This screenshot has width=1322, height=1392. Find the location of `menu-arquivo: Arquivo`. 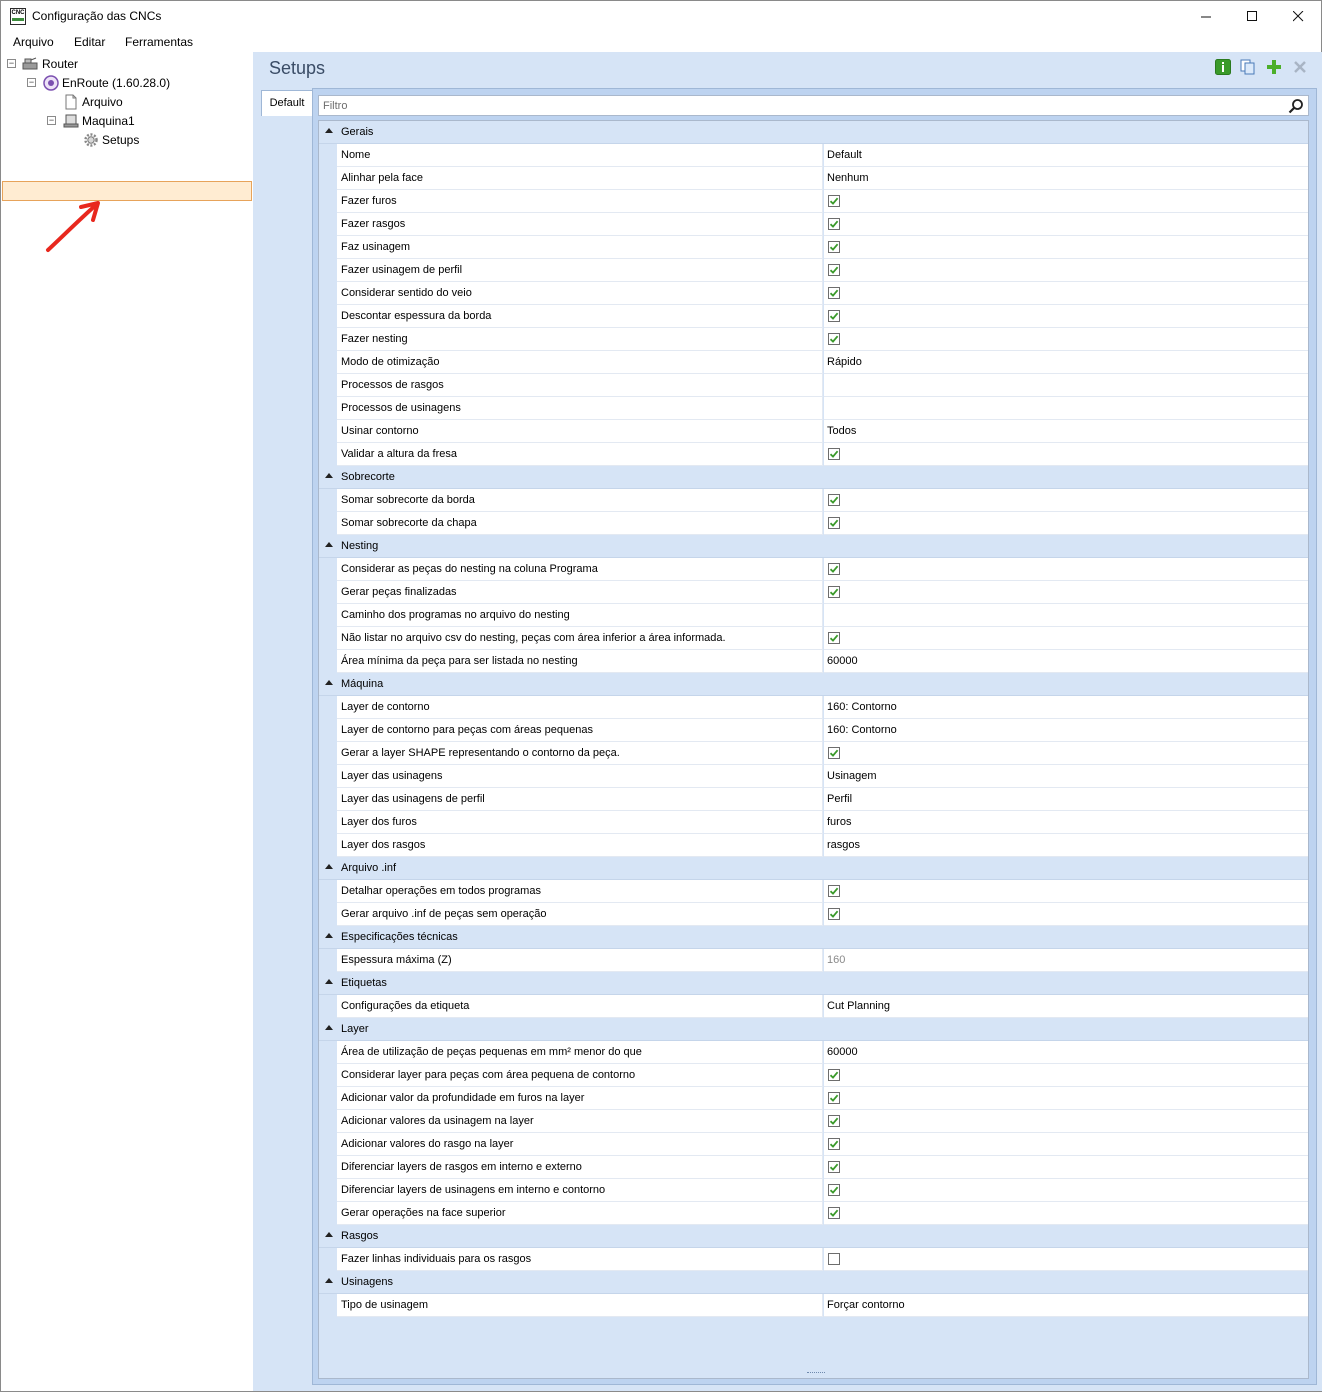

menu-arquivo: Arquivo is located at coordinates (33, 42).